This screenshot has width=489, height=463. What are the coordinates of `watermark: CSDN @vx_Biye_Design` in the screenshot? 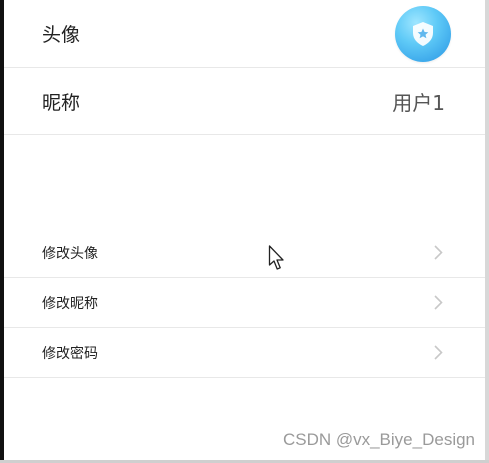 It's located at (378, 439).